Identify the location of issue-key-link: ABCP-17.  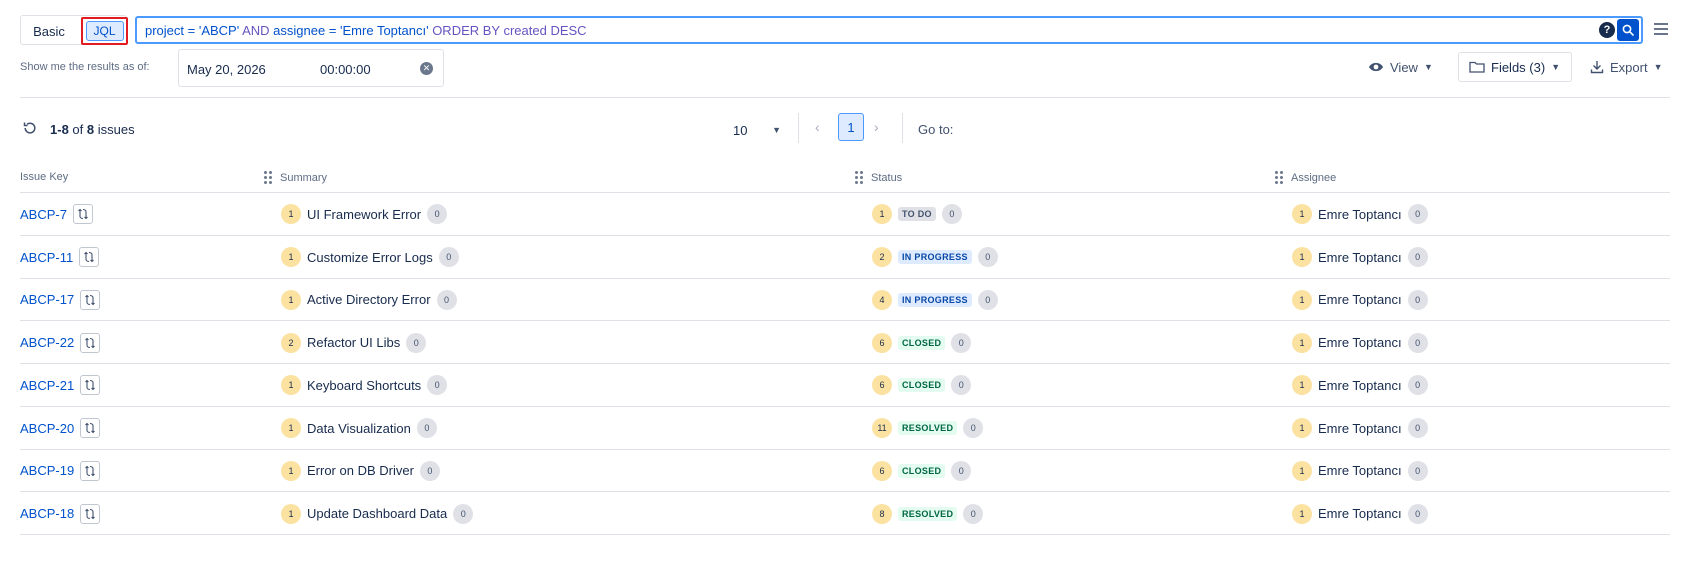
(47, 299).